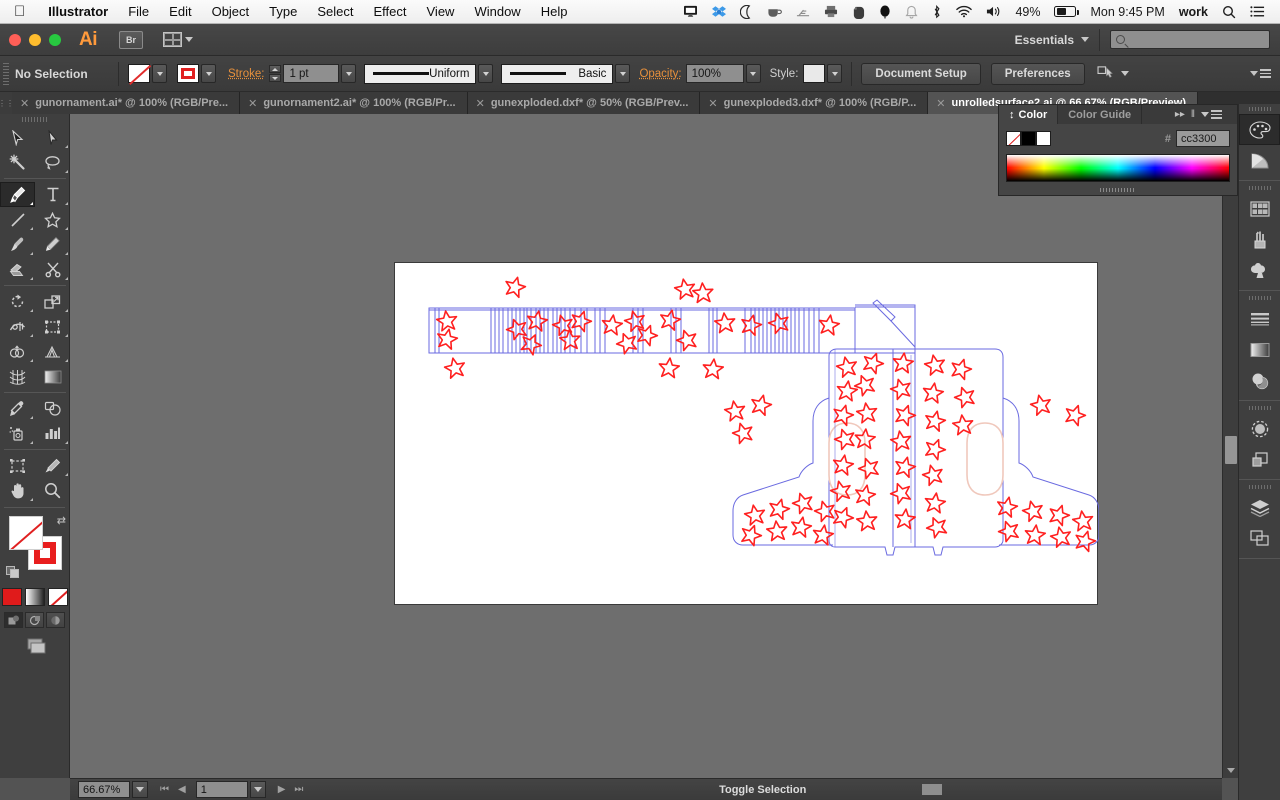  What do you see at coordinates (298, 789) in the screenshot?
I see `last-artboard-icon: ⏭` at bounding box center [298, 789].